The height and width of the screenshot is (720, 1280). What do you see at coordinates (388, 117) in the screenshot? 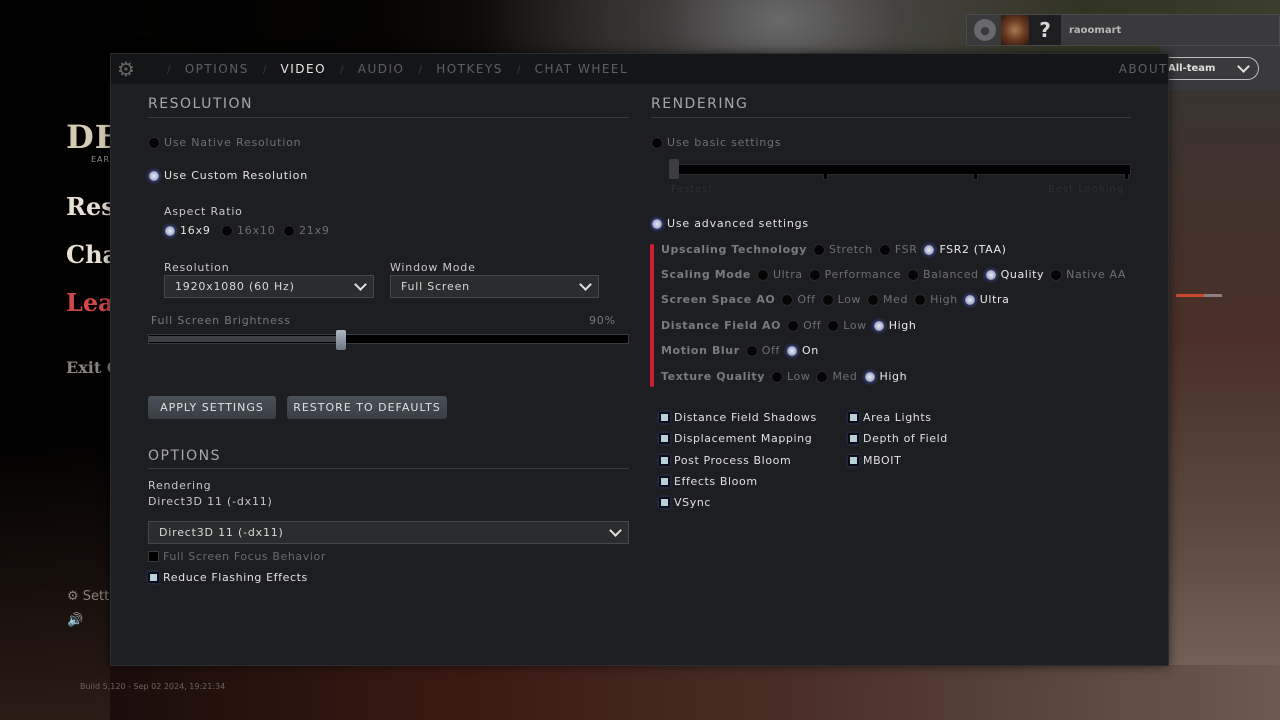
I see `resolution-divider` at bounding box center [388, 117].